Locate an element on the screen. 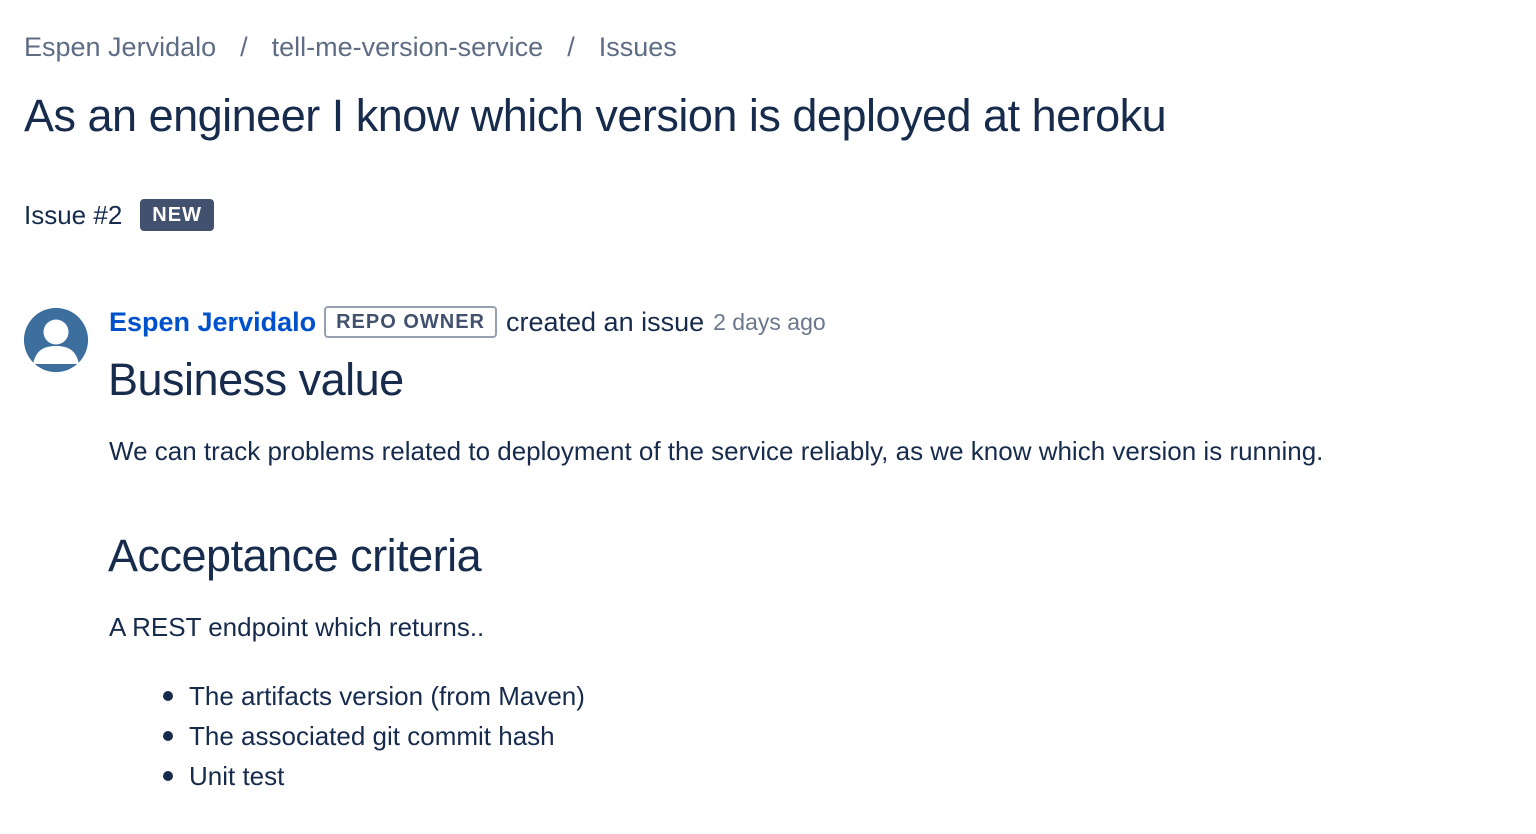  breadcrumb-item-issues: Issues is located at coordinates (638, 47).